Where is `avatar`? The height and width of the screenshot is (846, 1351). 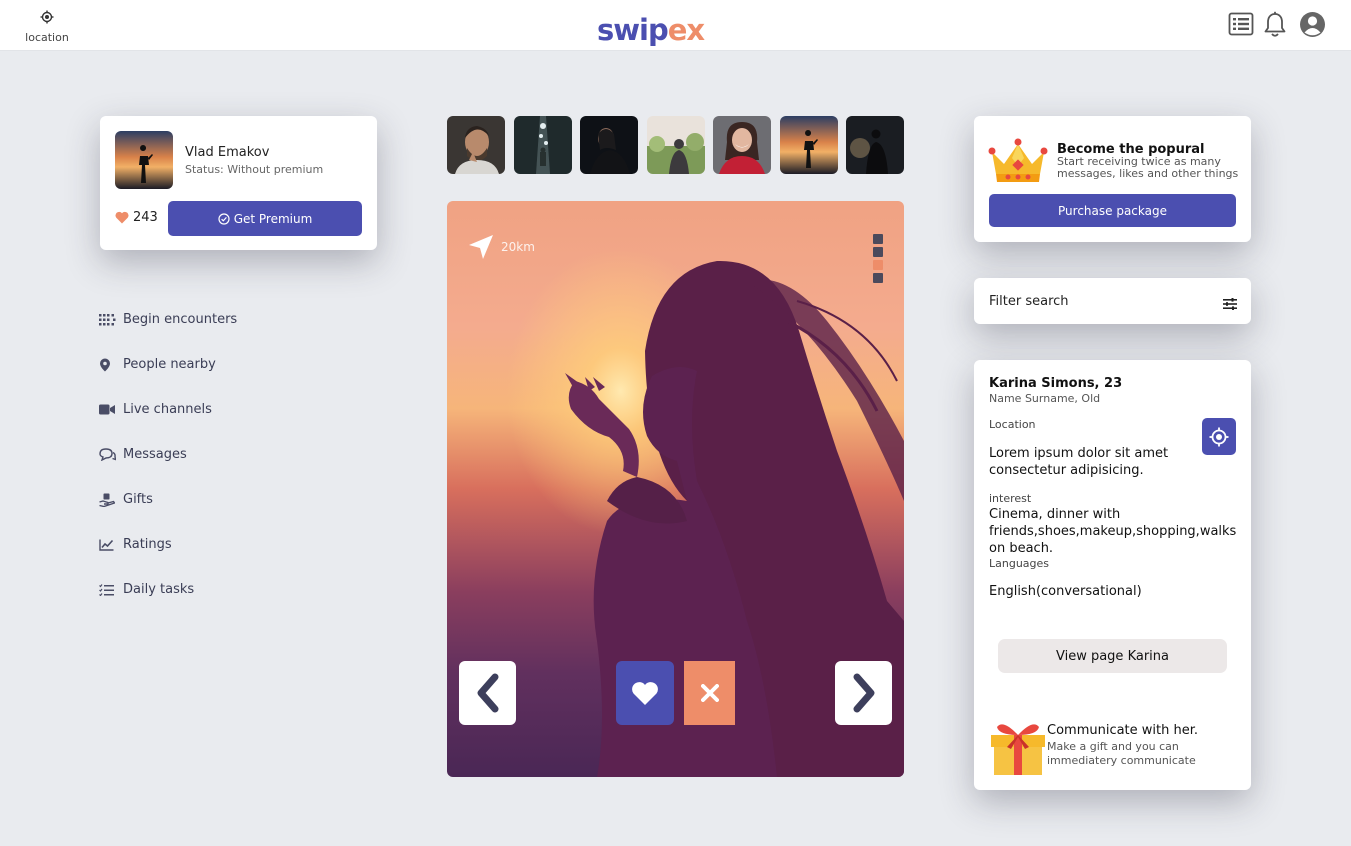
avatar is located at coordinates (144, 160).